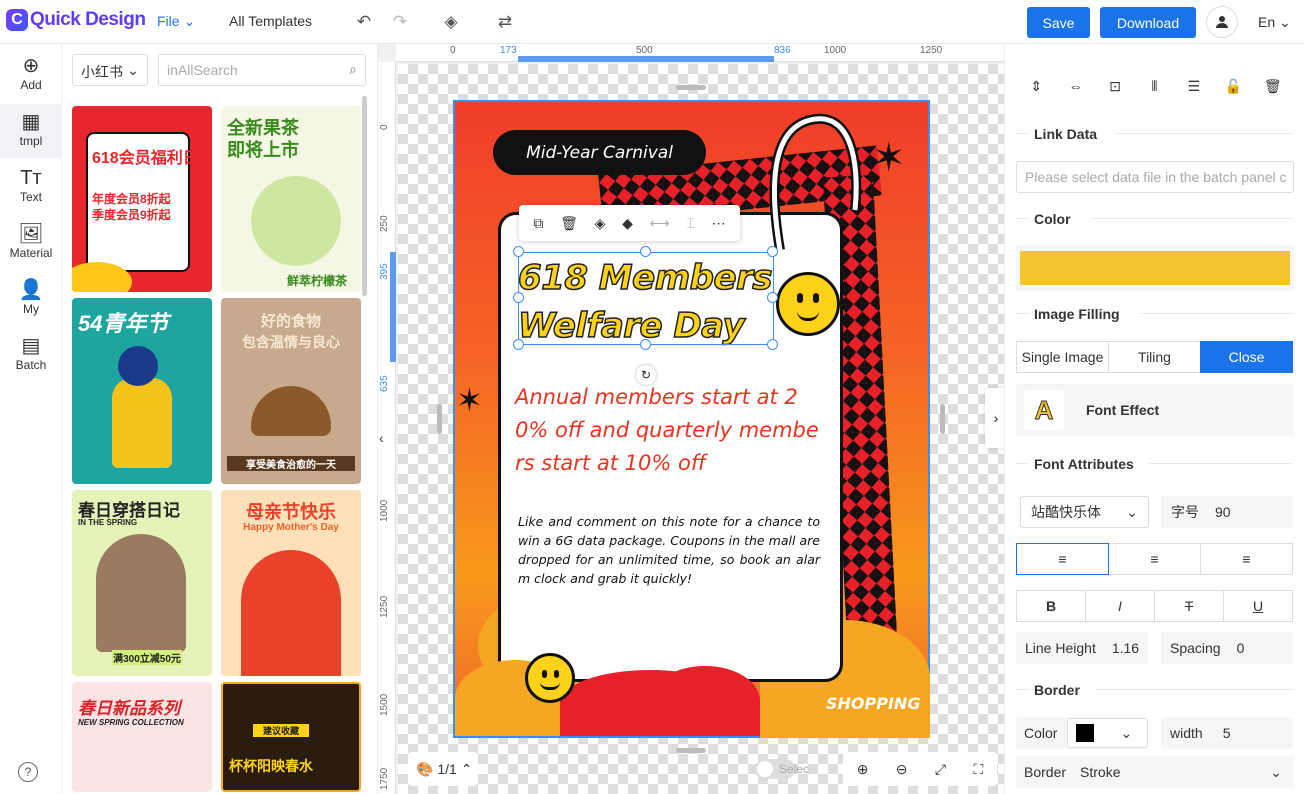 This screenshot has height=794, width=1304. I want to click on tiling-option: Tiling, so click(1154, 357).